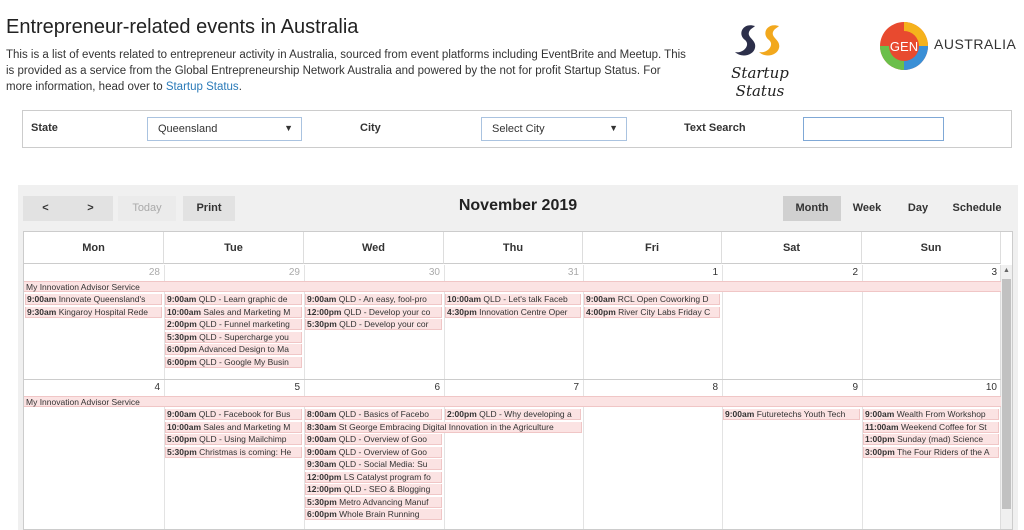  Describe the element at coordinates (233, 299) in the screenshot. I see `calendar-event: 9:00am QLD - Learn graphic de` at that location.